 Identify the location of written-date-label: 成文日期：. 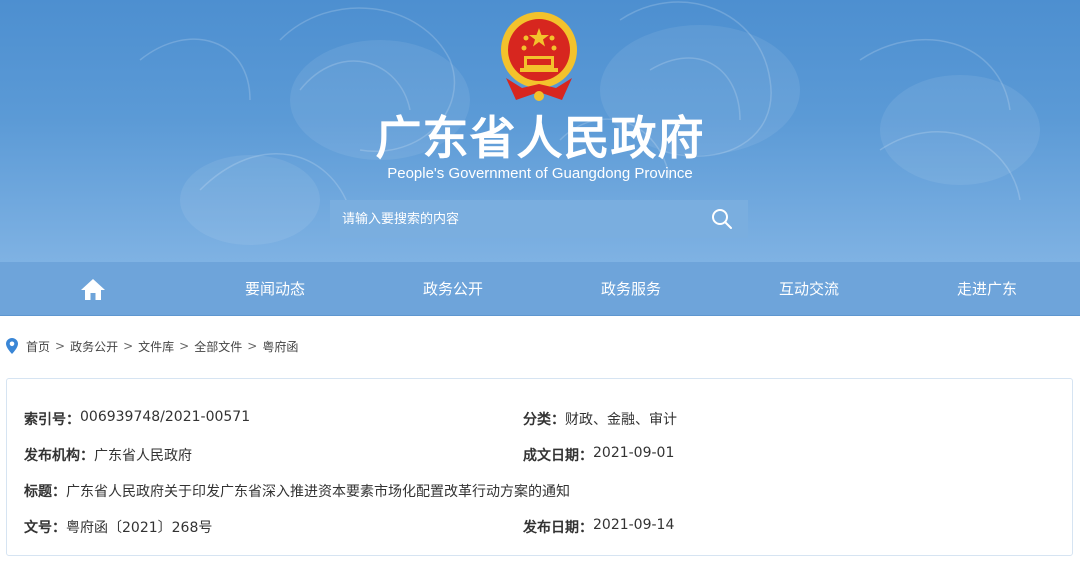
(558, 456).